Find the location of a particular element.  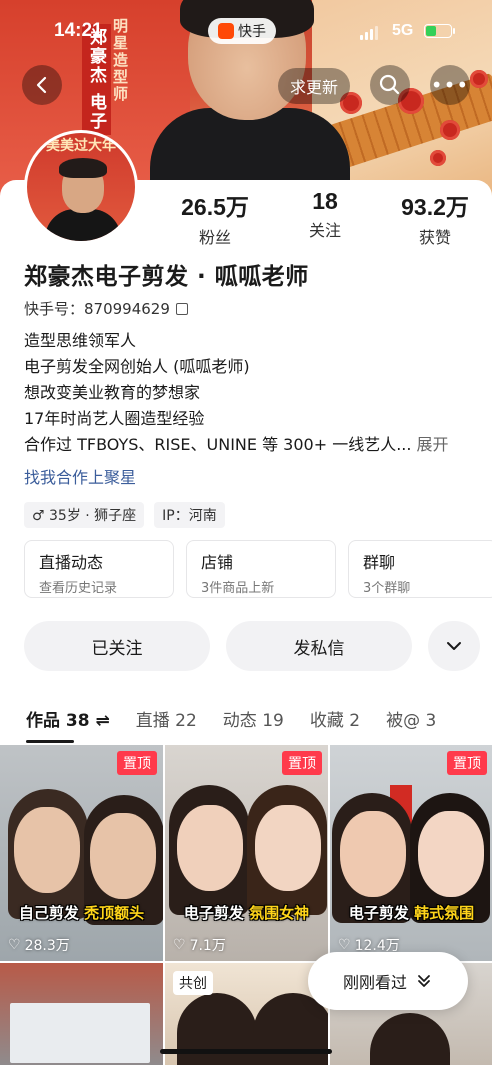

cooperation-link: 找我合作上聚星 is located at coordinates (80, 476).